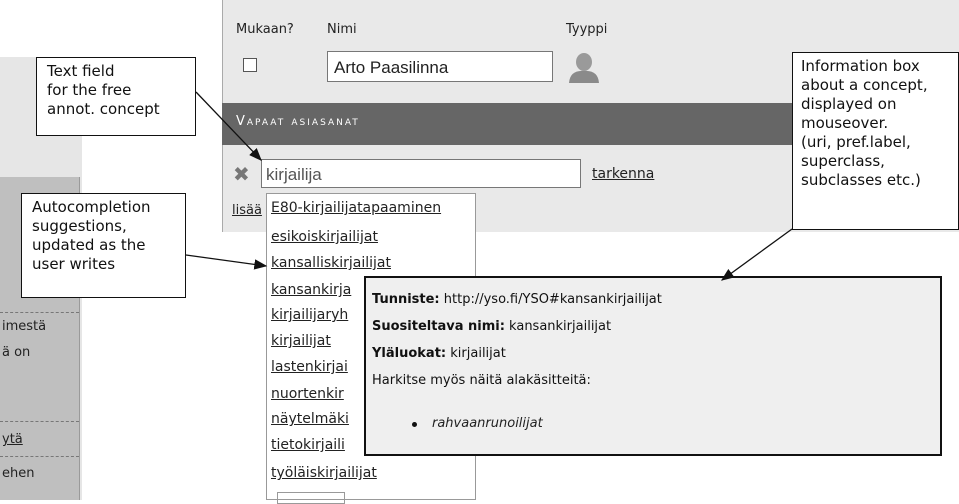 Image resolution: width=959 pixels, height=504 pixels. Describe the element at coordinates (440, 66) in the screenshot. I see `name-input: Arto Paasilinna` at that location.